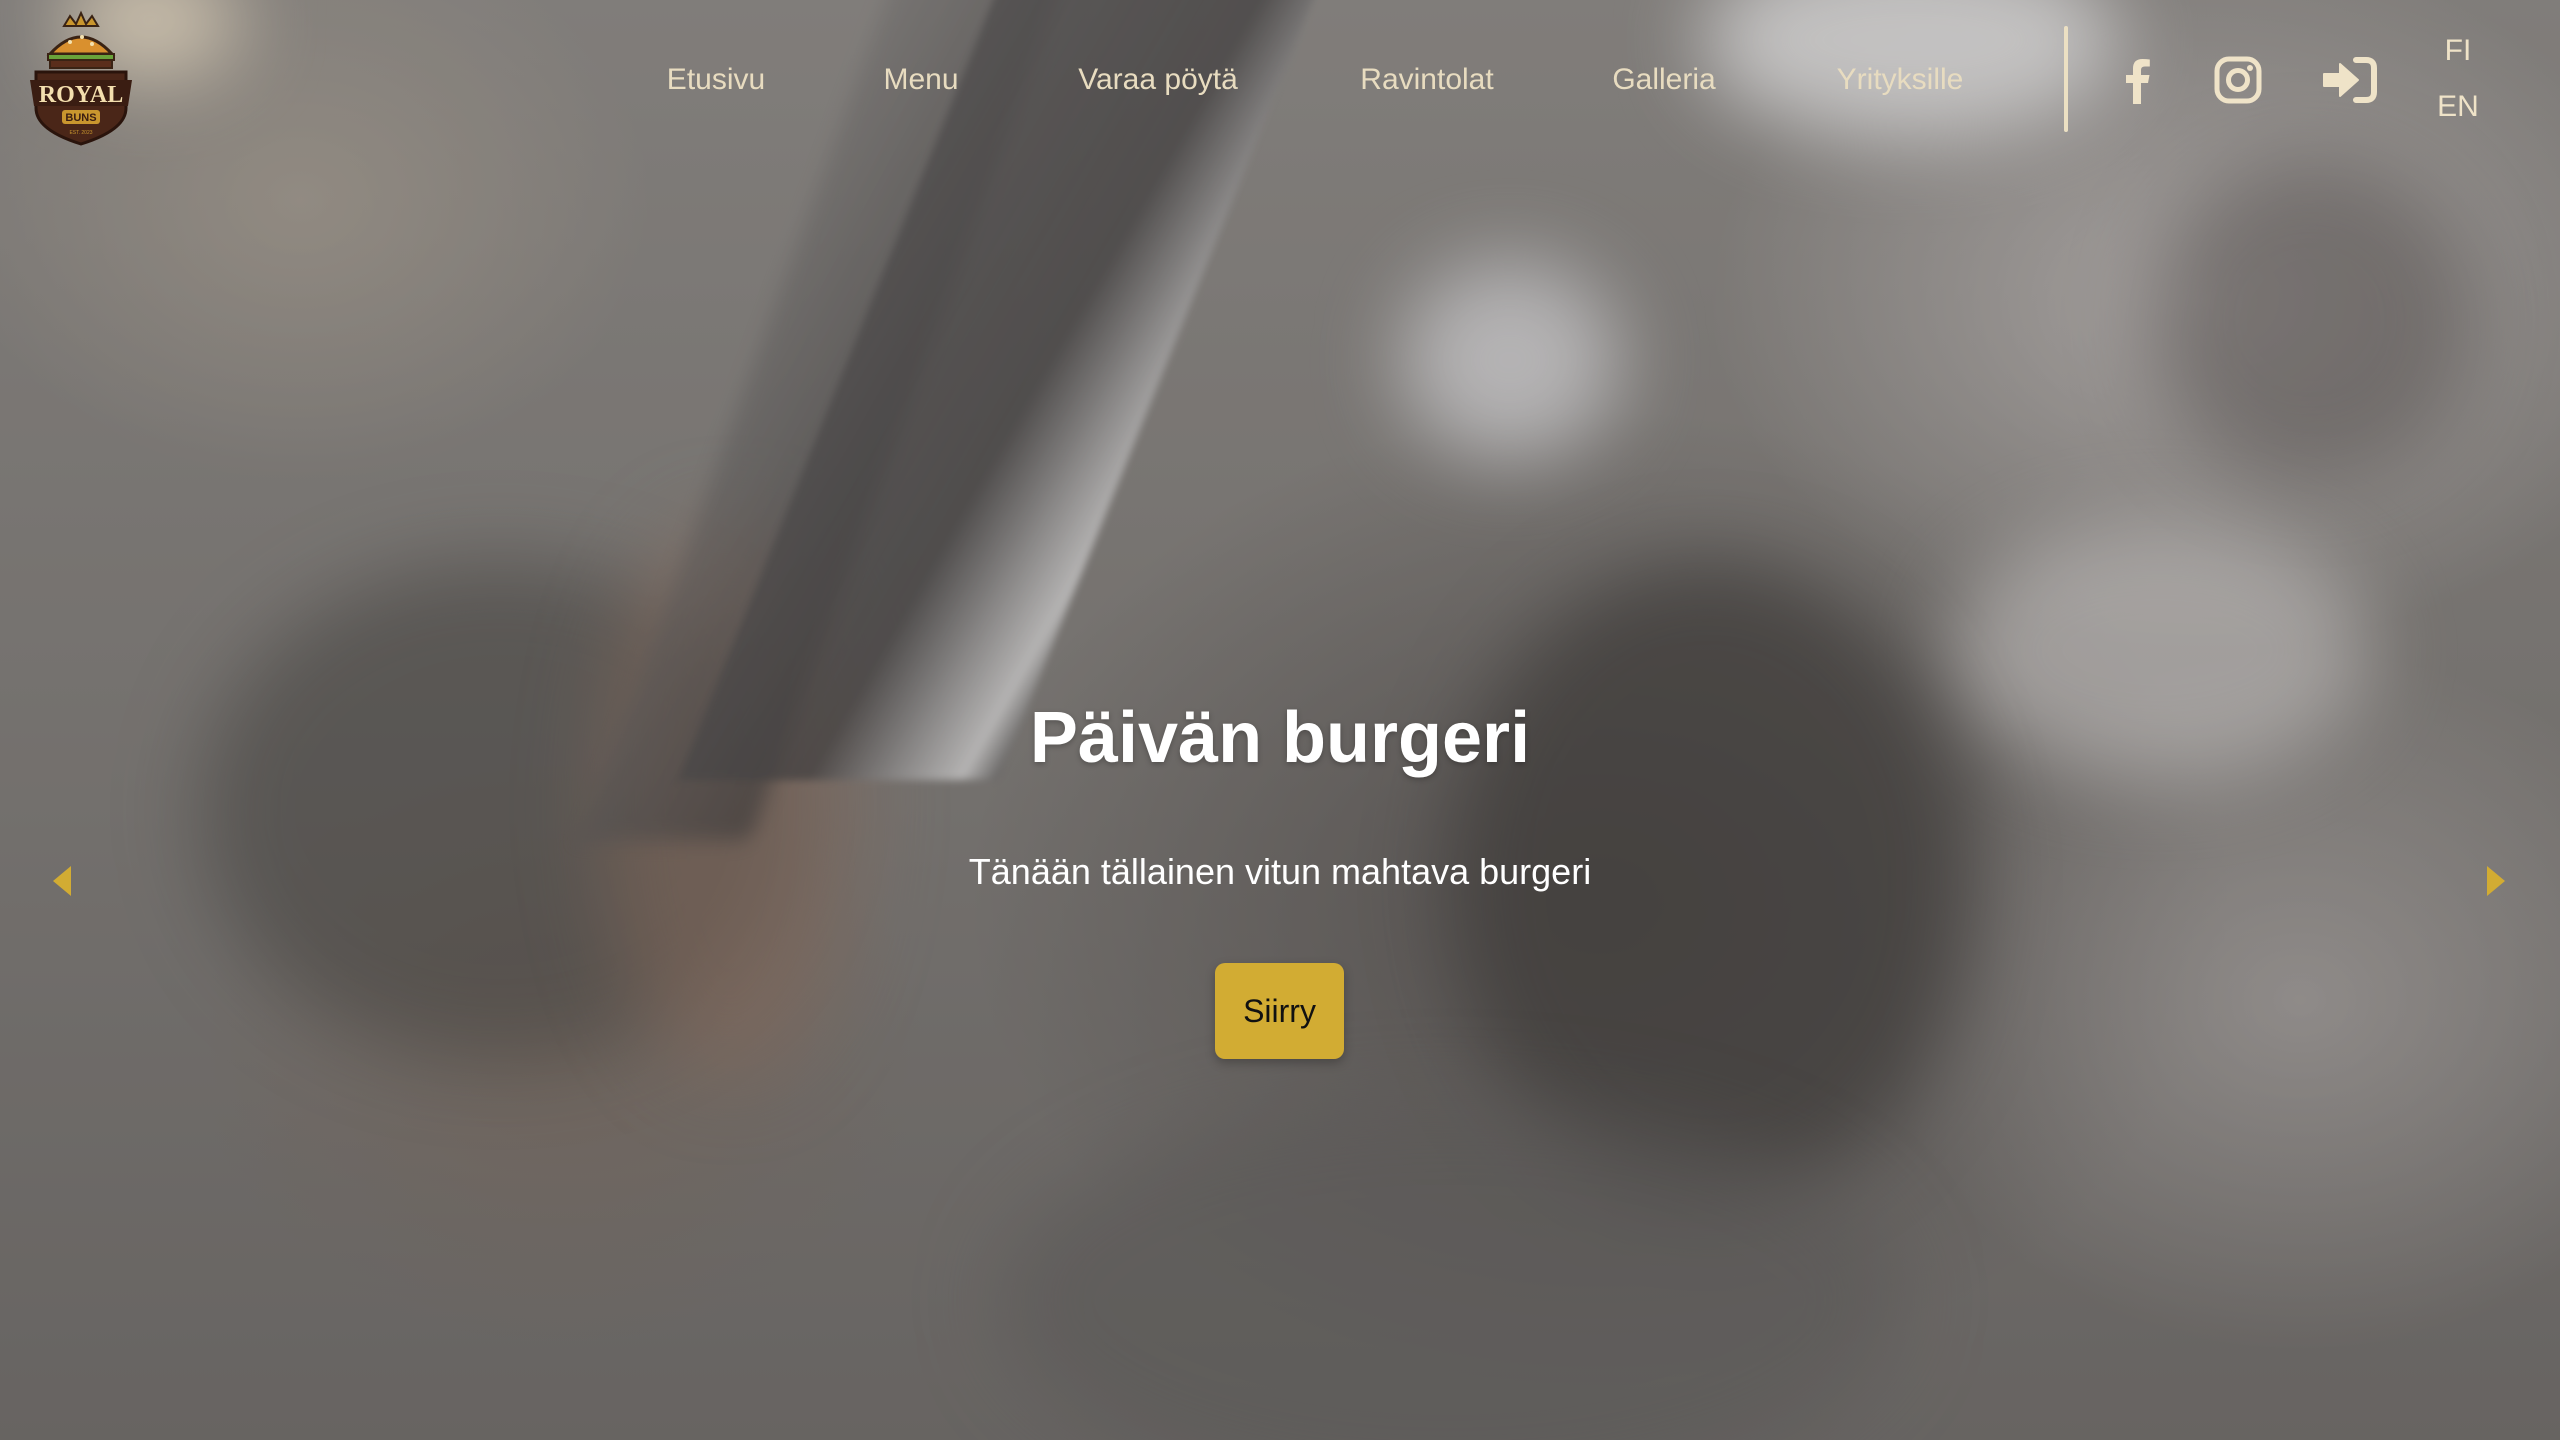 The width and height of the screenshot is (2560, 1440). Describe the element at coordinates (2458, 51) in the screenshot. I see `language-fi: FI` at that location.